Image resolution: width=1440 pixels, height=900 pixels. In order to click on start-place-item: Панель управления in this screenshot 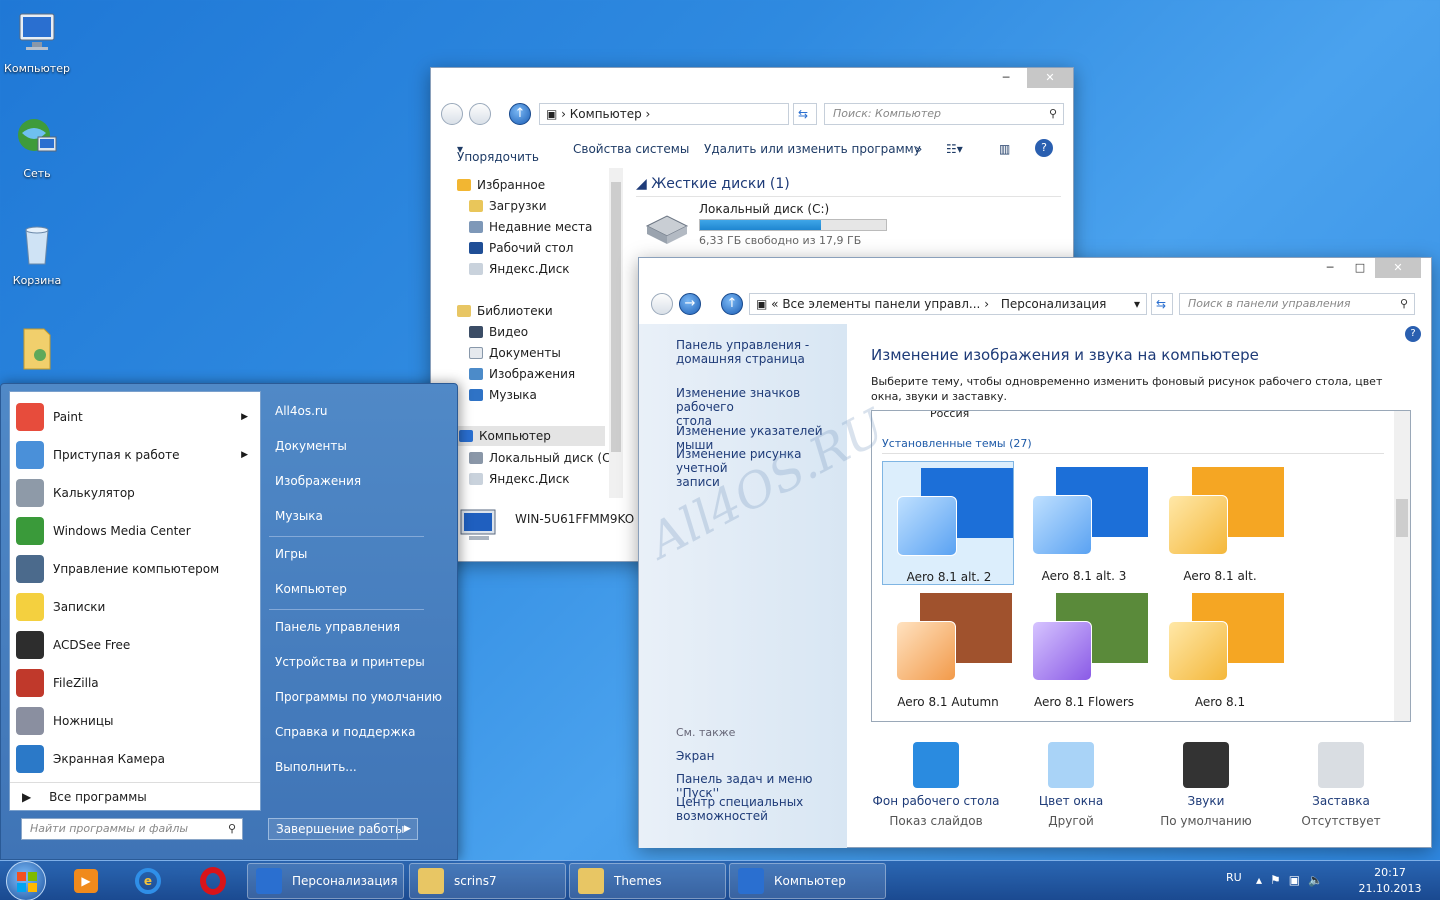, I will do `click(337, 627)`.